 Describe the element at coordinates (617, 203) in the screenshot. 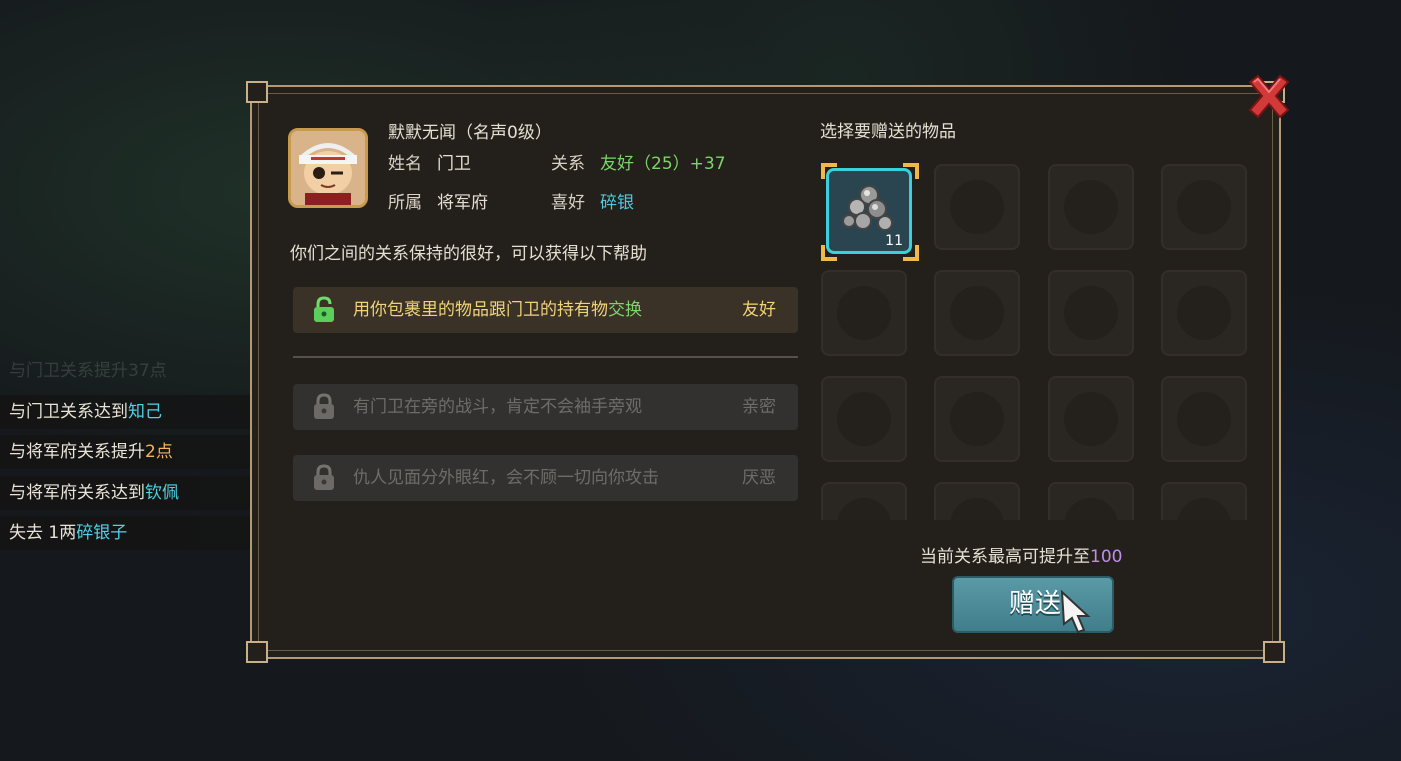

I see `npc-hobby: 碎银` at that location.